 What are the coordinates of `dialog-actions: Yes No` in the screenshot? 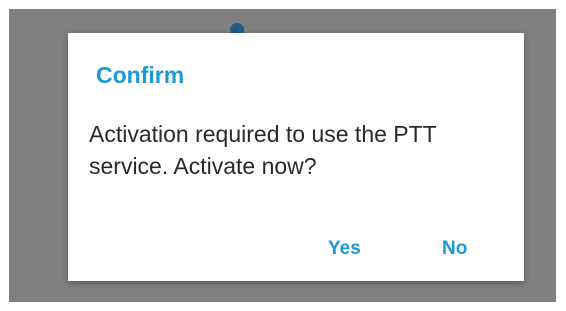 It's located at (296, 251).